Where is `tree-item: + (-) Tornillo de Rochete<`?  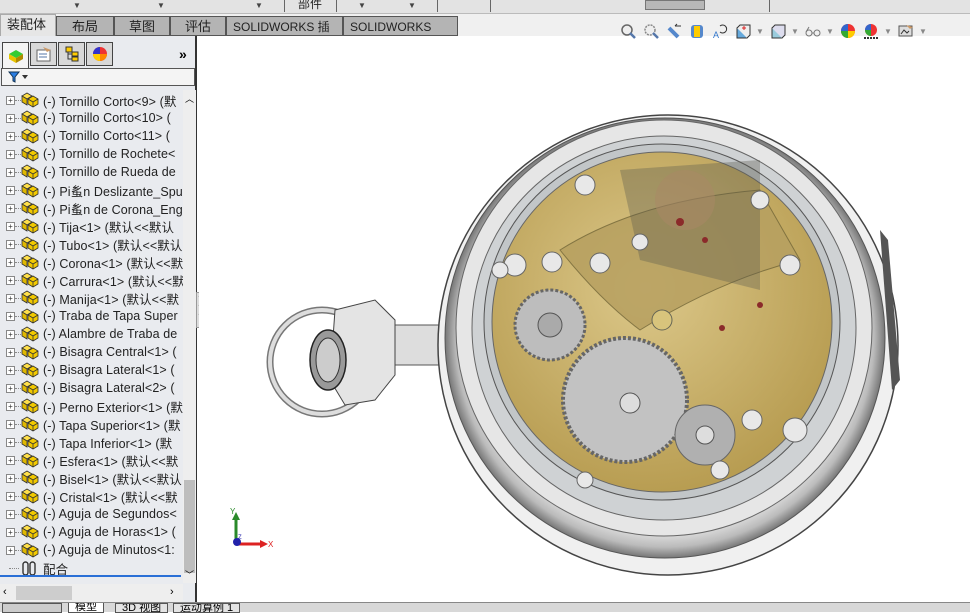 tree-item: + (-) Tornillo de Rochete< is located at coordinates (91, 154).